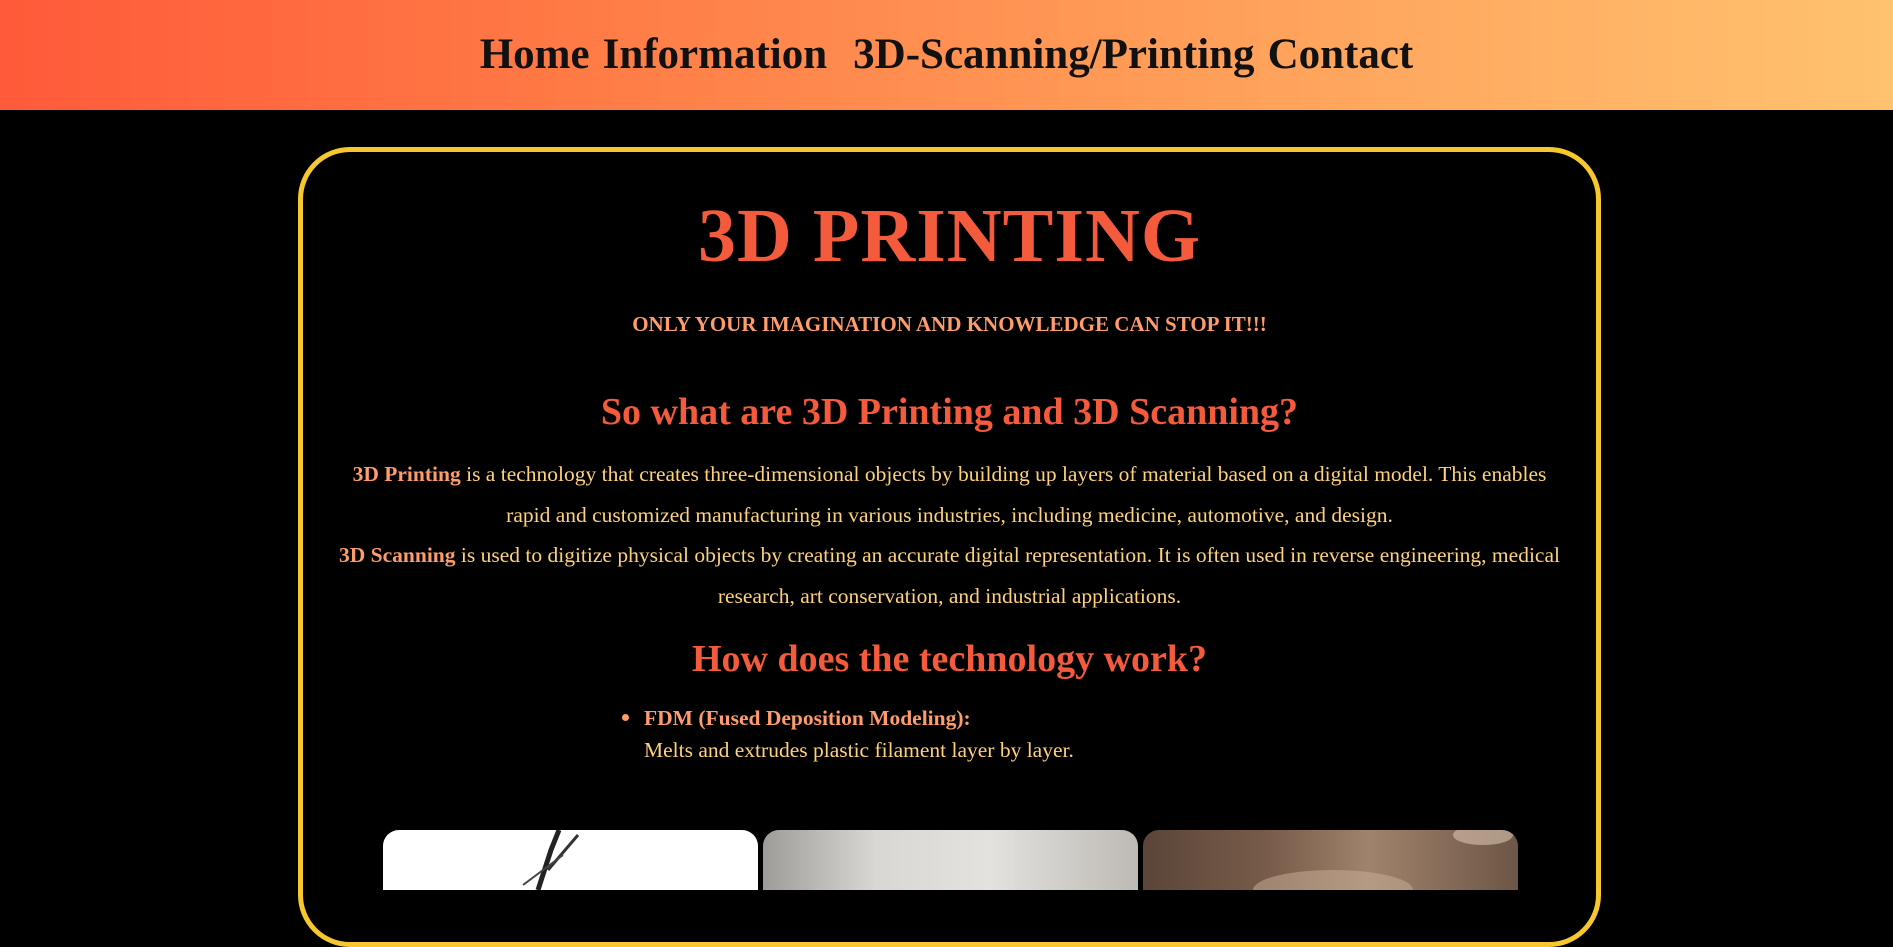 The image size is (1893, 947). What do you see at coordinates (625, 717) in the screenshot?
I see `bullet-icon` at bounding box center [625, 717].